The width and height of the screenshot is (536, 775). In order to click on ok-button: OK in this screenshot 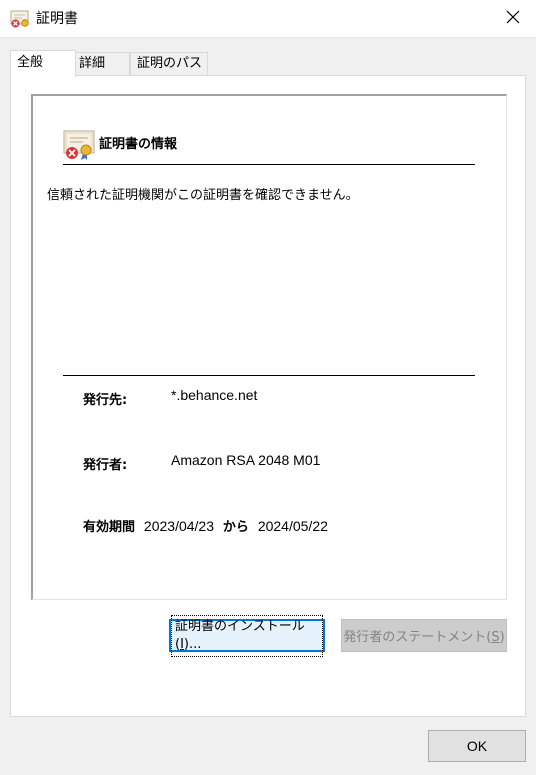, I will do `click(477, 746)`.